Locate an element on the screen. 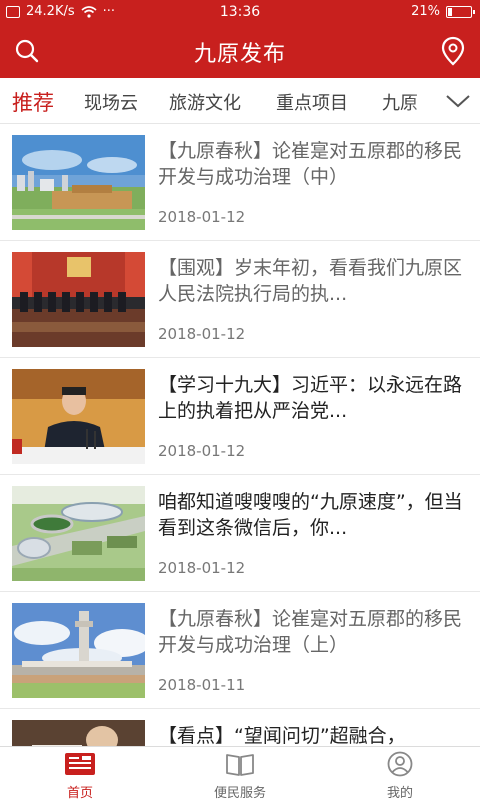 This screenshot has height=800, width=480. tab-live-cloud: 现场云 is located at coordinates (111, 102).